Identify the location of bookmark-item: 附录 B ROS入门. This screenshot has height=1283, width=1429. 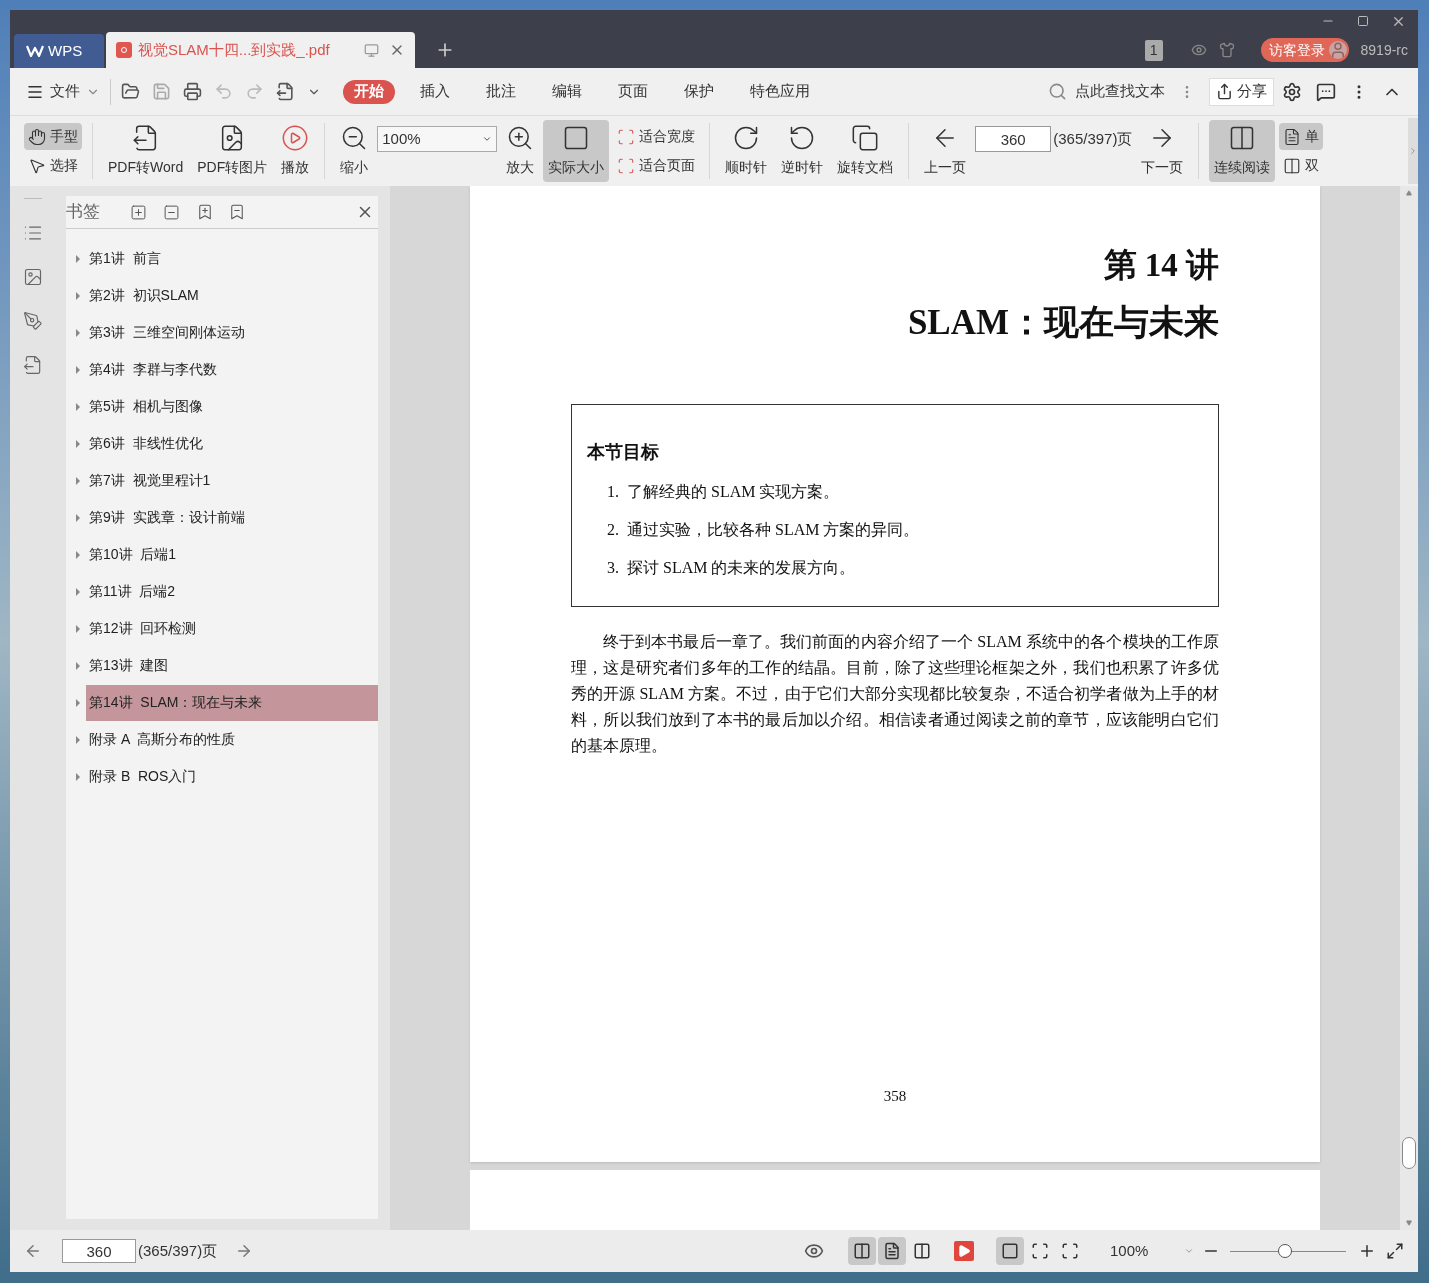
(232, 776).